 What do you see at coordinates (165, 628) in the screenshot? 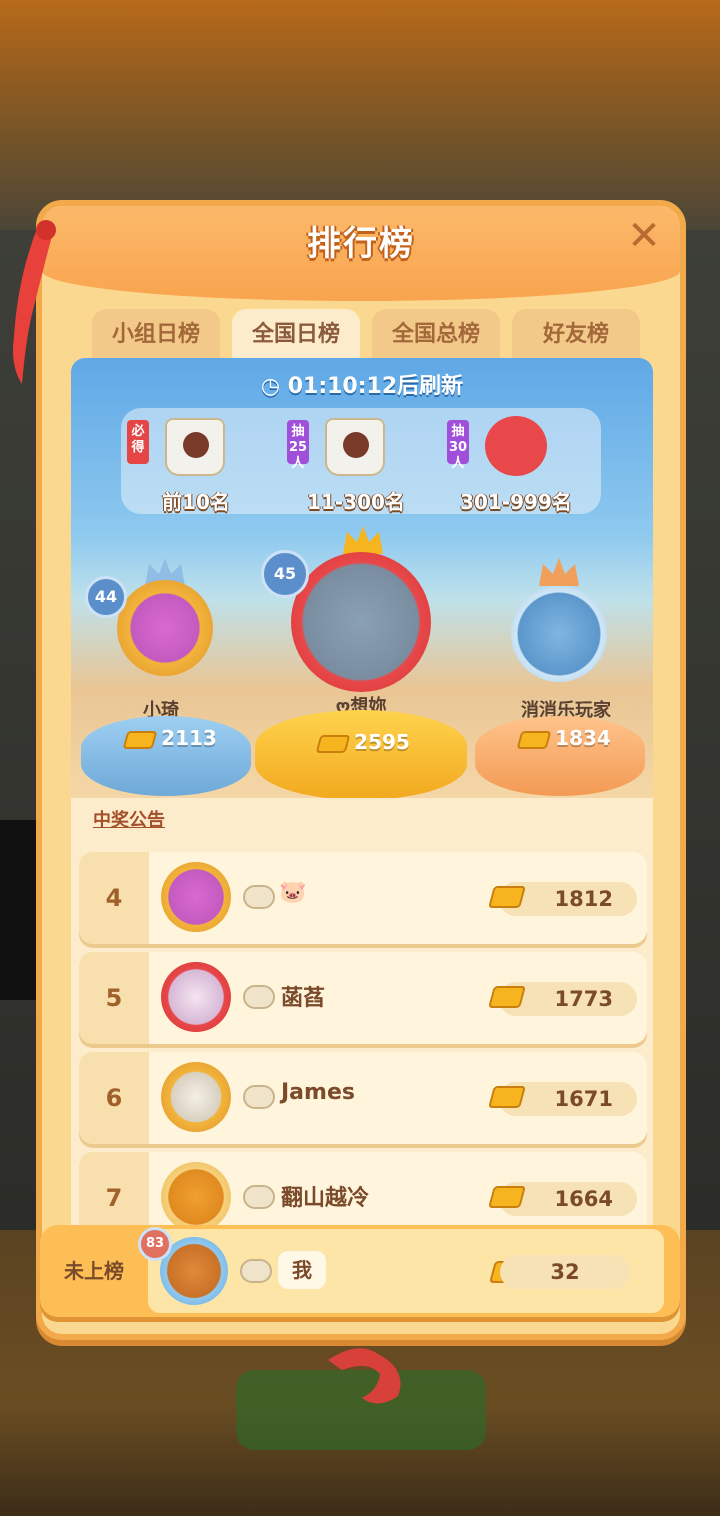
I see `avatar-second` at bounding box center [165, 628].